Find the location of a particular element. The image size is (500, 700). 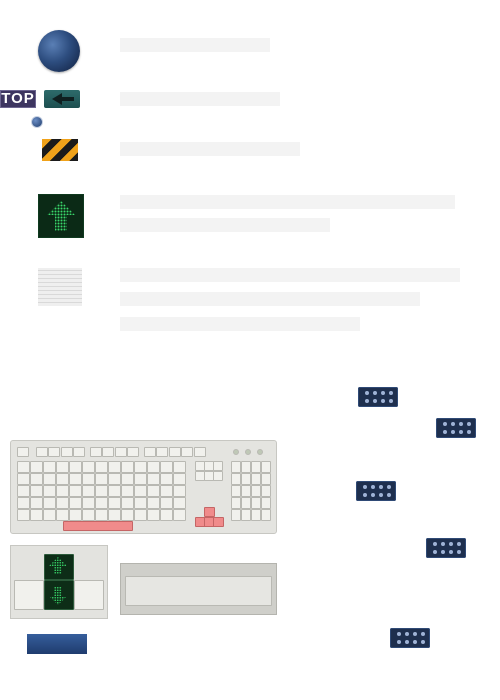

bullet-dot-icon is located at coordinates (37, 122).